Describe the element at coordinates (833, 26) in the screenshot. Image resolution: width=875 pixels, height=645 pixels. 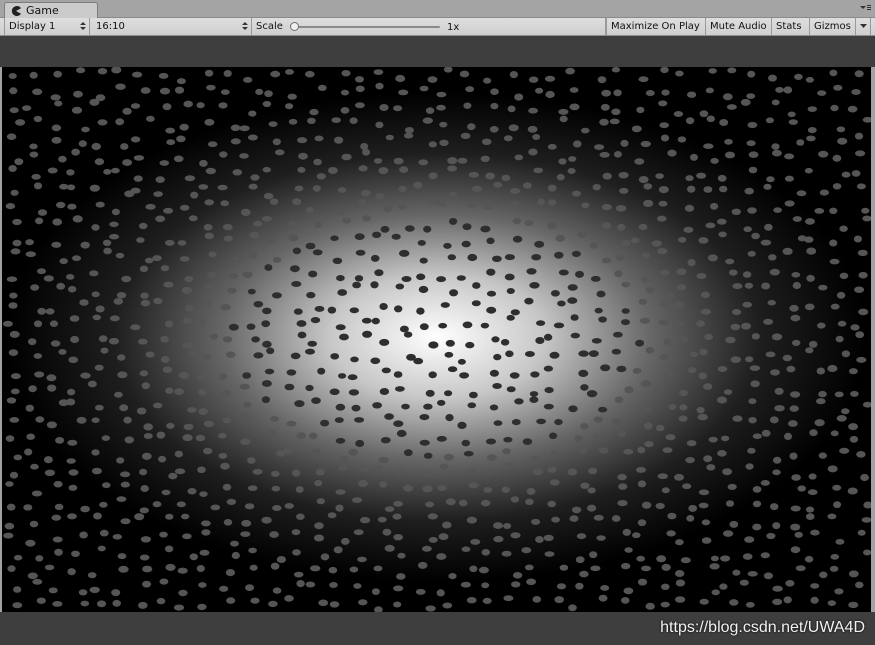
I see `gizmos-button: Gizmos` at that location.